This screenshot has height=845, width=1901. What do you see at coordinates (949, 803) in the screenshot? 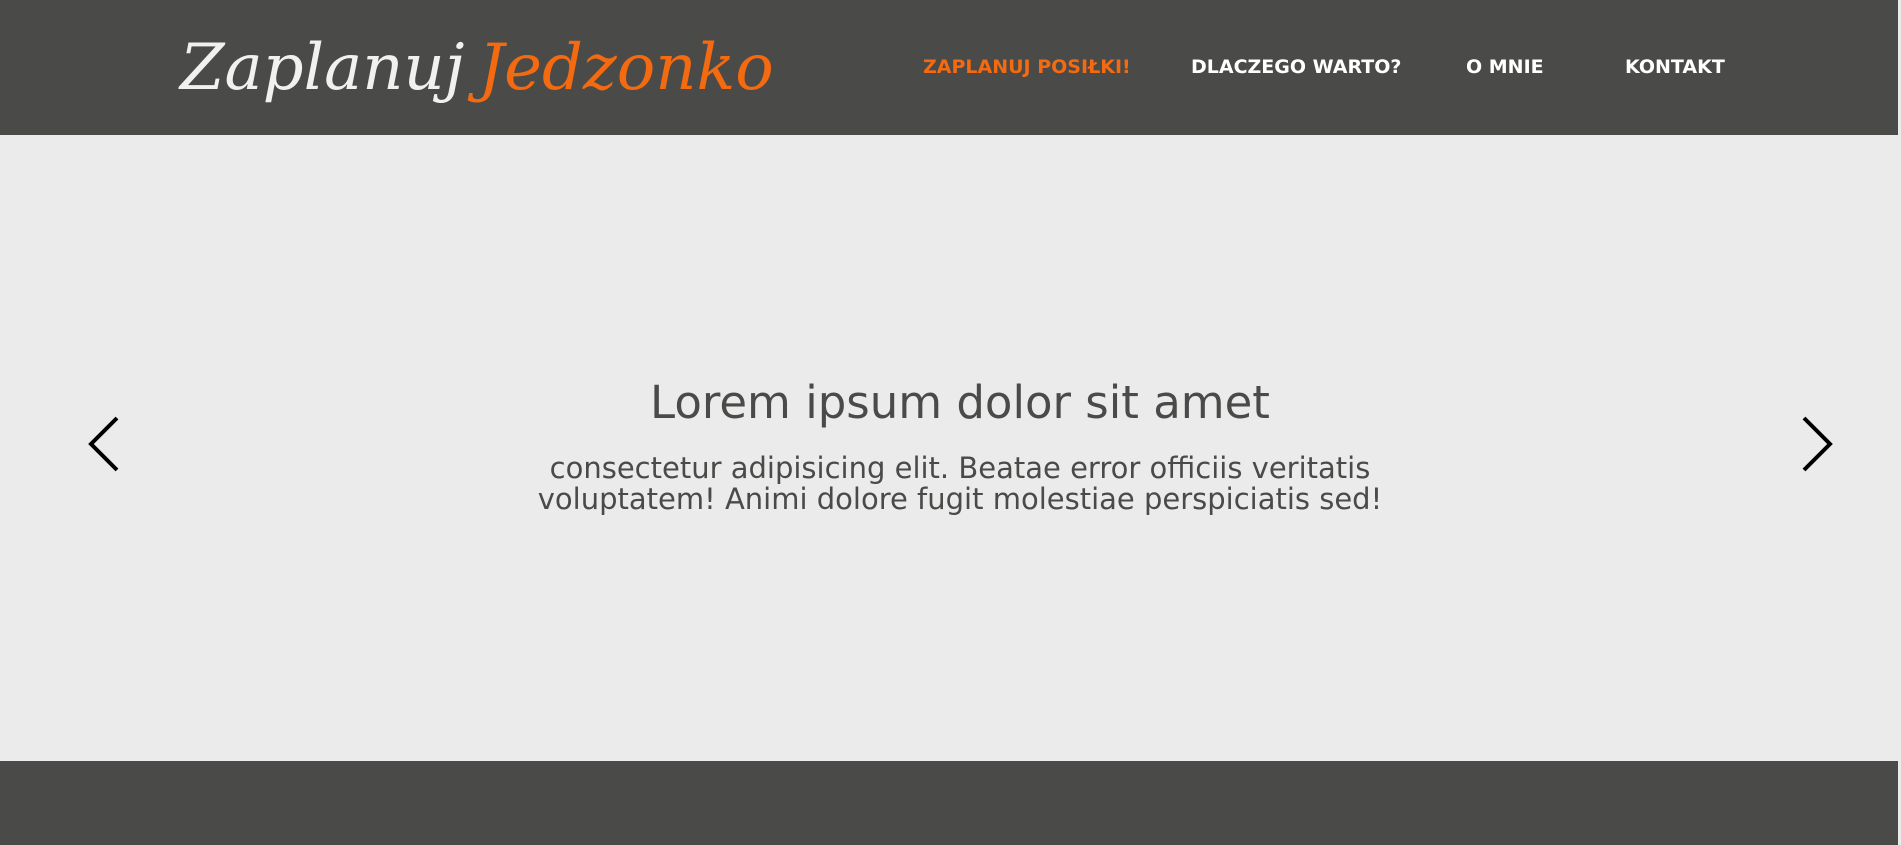
I see `site-footer` at bounding box center [949, 803].